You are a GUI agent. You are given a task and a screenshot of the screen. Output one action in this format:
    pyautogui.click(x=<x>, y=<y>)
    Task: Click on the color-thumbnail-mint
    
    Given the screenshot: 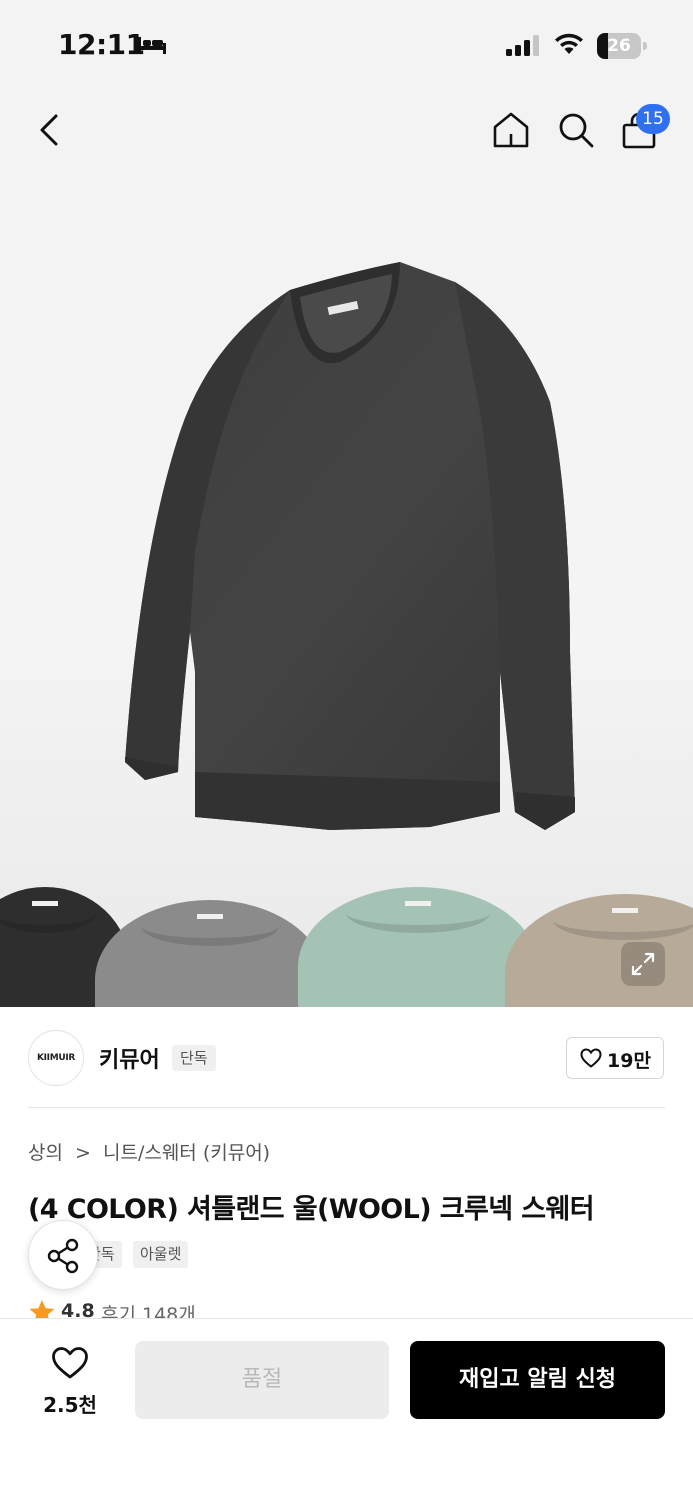 What is the action you would take?
    pyautogui.click(x=418, y=947)
    